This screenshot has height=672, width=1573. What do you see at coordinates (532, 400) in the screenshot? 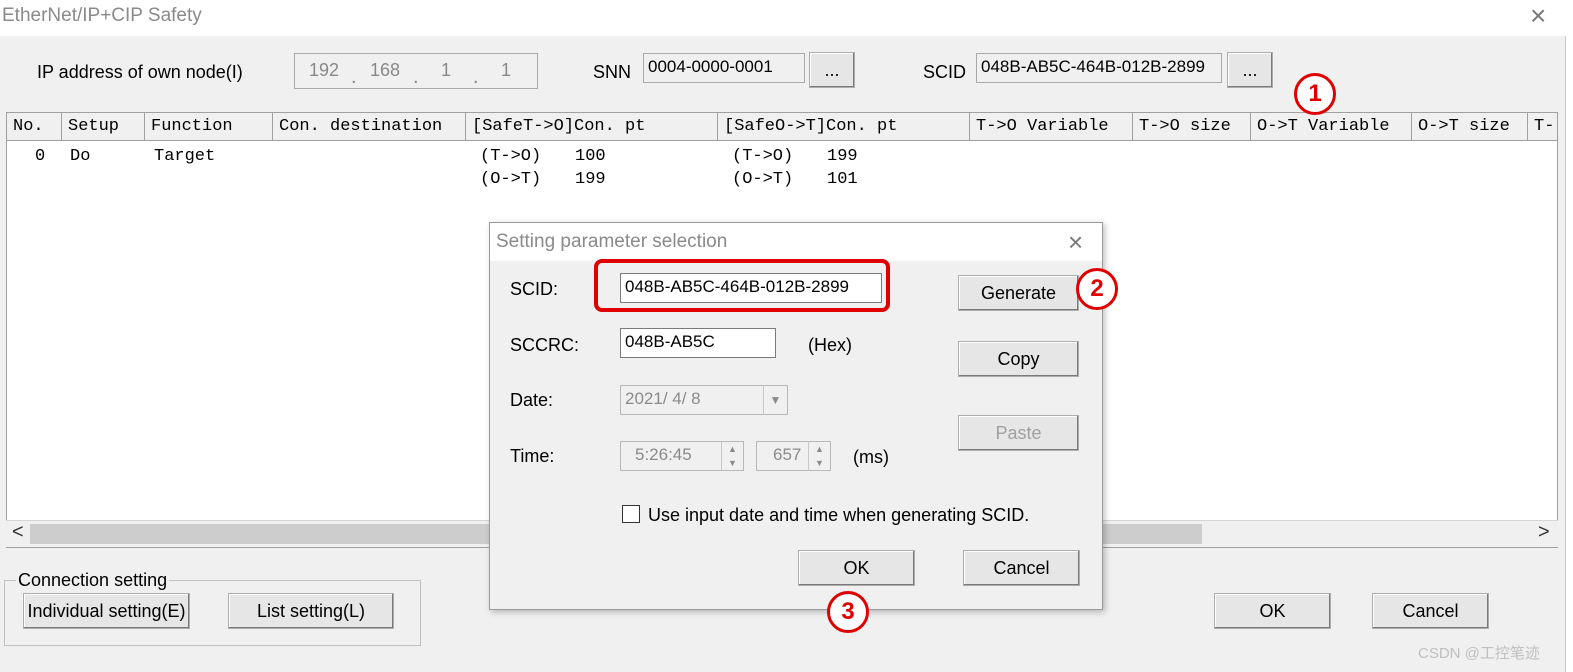
I see `date-label: Date:` at bounding box center [532, 400].